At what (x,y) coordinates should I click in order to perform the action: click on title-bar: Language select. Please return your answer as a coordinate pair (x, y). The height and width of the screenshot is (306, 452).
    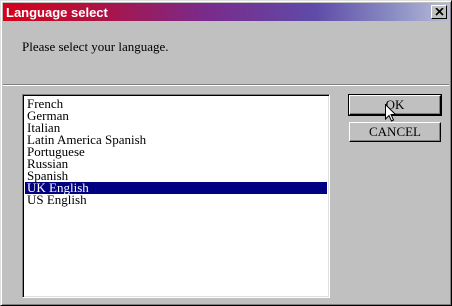
    Looking at the image, I should click on (226, 12).